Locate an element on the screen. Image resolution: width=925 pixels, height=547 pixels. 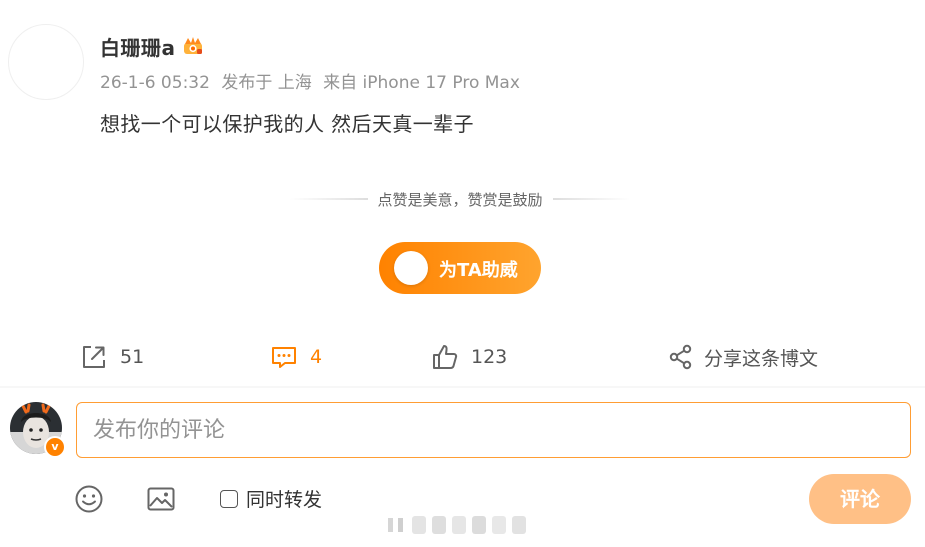
author-row: 白珊珊a is located at coordinates (152, 46).